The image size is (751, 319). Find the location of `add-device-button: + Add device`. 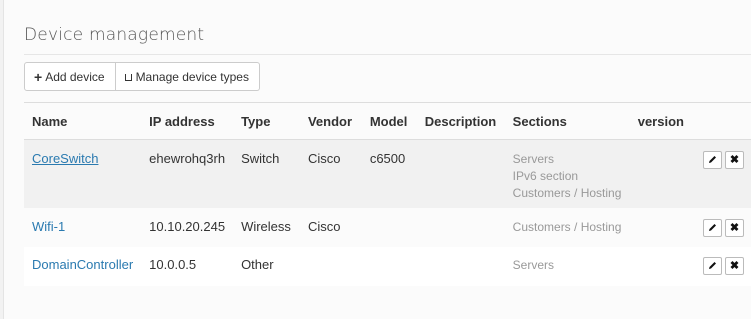

add-device-button: + Add device is located at coordinates (70, 76).